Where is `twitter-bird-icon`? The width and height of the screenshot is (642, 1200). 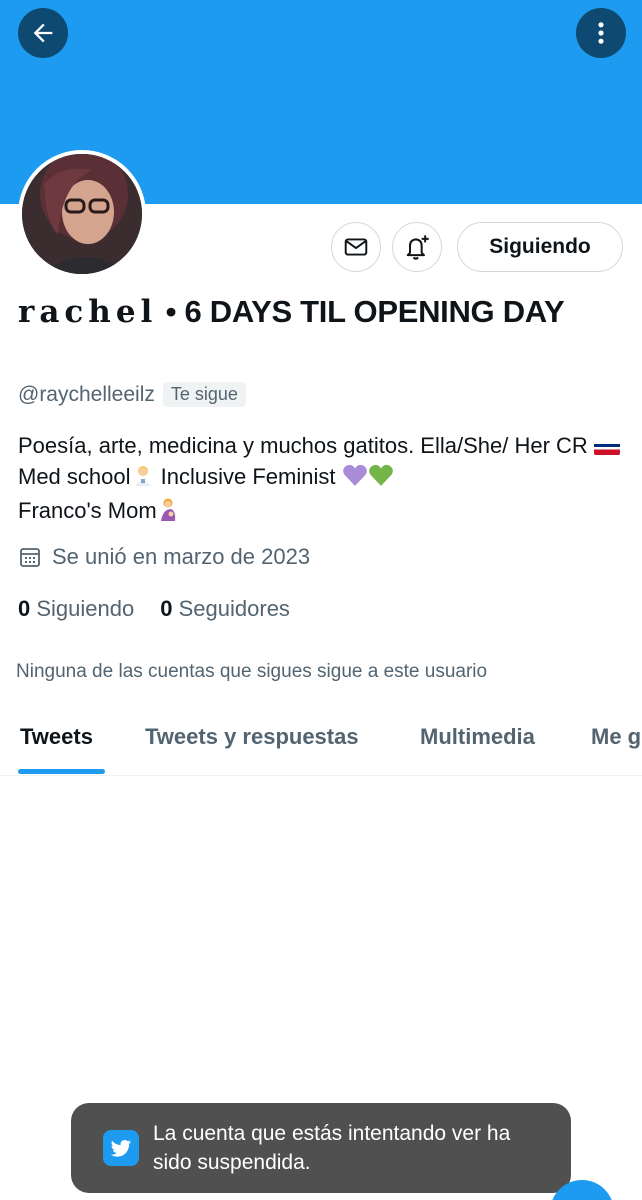 twitter-bird-icon is located at coordinates (121, 1148).